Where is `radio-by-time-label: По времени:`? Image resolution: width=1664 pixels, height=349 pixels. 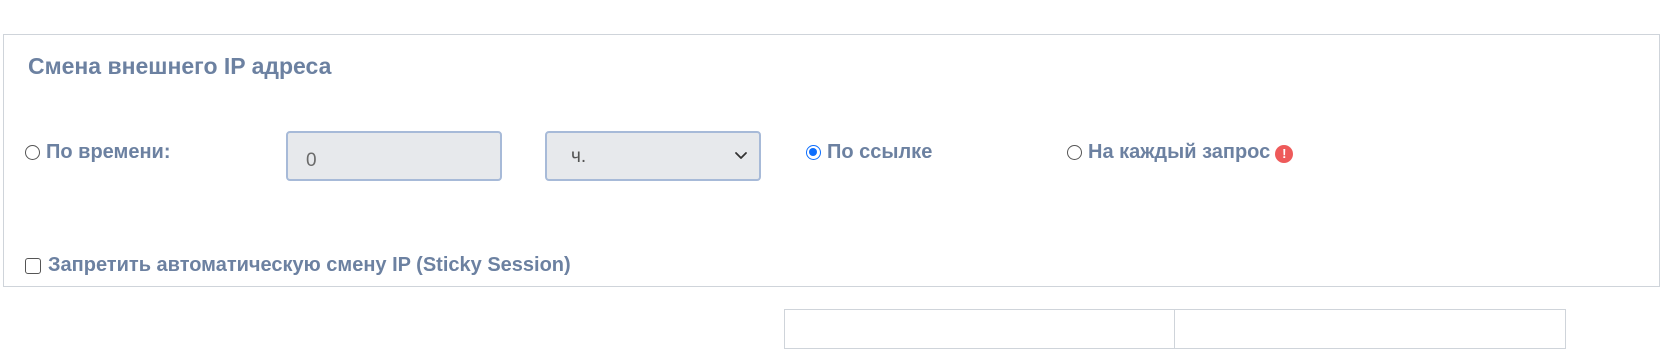 radio-by-time-label: По времени: is located at coordinates (108, 152).